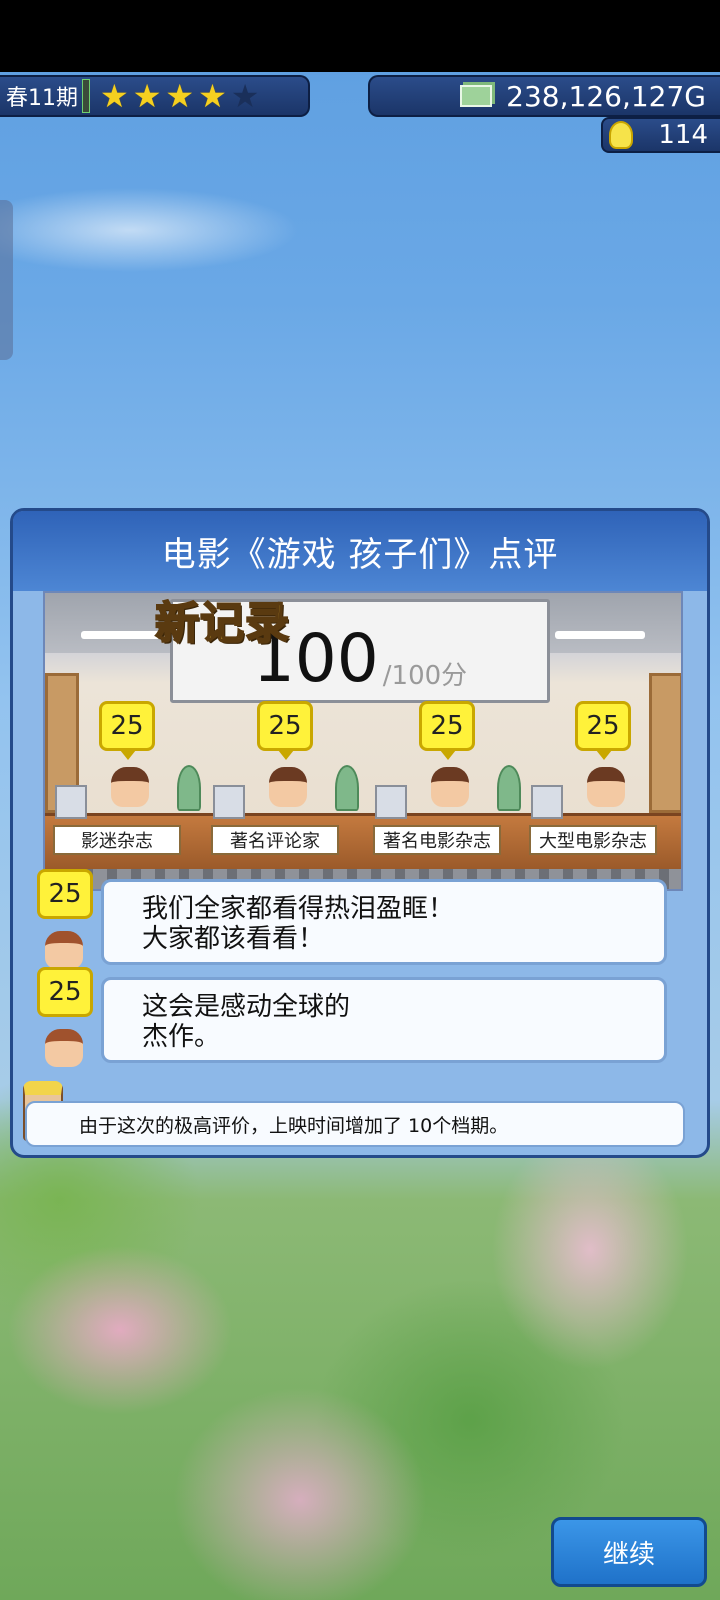 The height and width of the screenshot is (1600, 720). I want to click on review-title: 电影《游戏 孩子们》点评, so click(360, 551).